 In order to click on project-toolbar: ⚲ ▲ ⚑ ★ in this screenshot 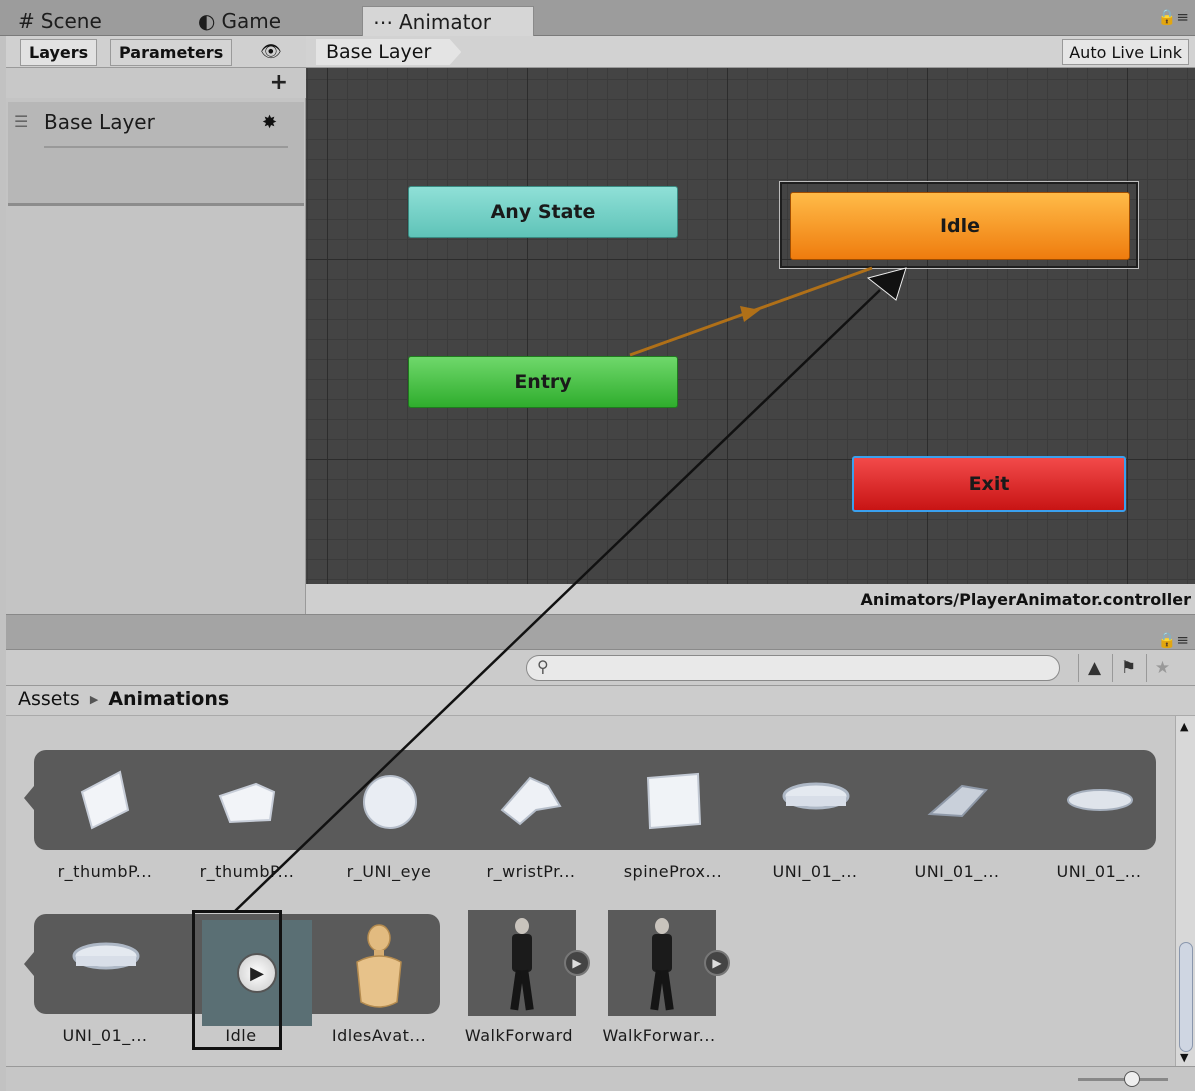, I will do `click(600, 668)`.